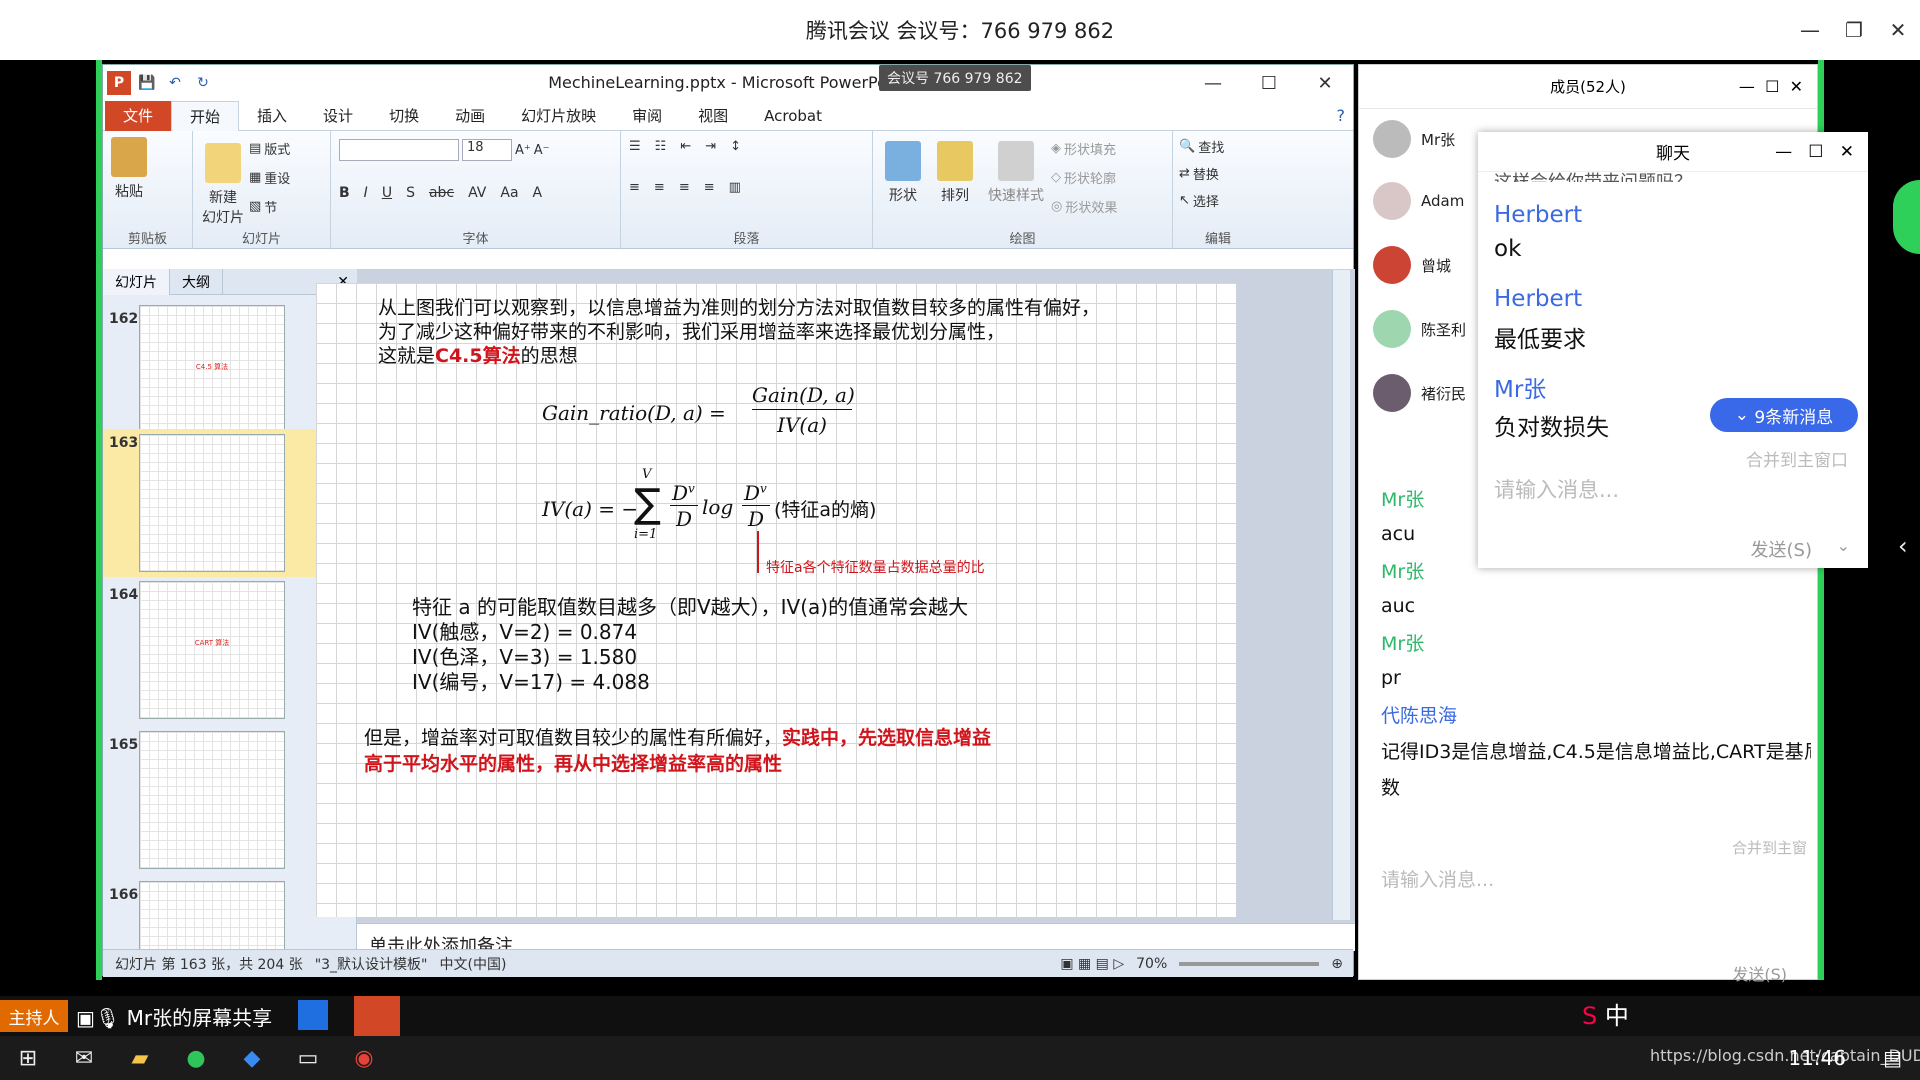  What do you see at coordinates (1092, 964) in the screenshot?
I see `view-buttons: ▣ ▦ ▤ ▷` at bounding box center [1092, 964].